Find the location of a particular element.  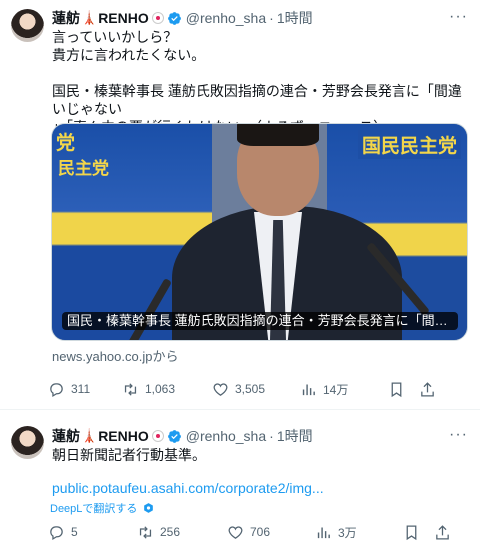

tweet-actions: 311 1,063 3,505 14万 is located at coordinates (259, 389).